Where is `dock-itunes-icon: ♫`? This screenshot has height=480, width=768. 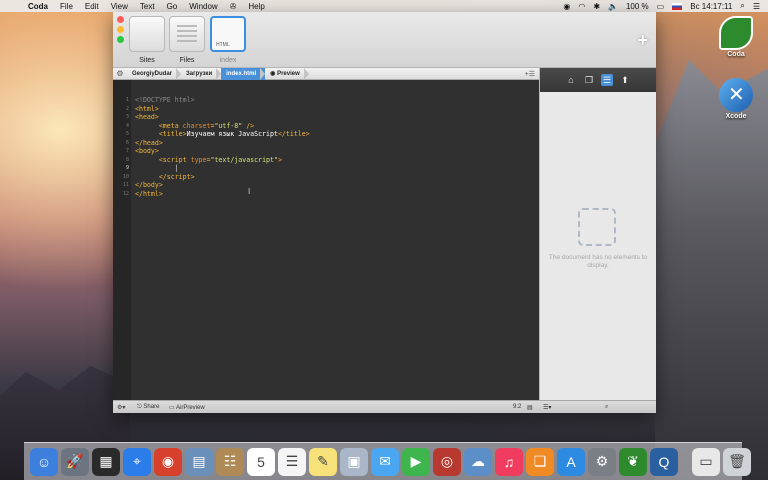
dock-itunes-icon: ♫ is located at coordinates (509, 461).